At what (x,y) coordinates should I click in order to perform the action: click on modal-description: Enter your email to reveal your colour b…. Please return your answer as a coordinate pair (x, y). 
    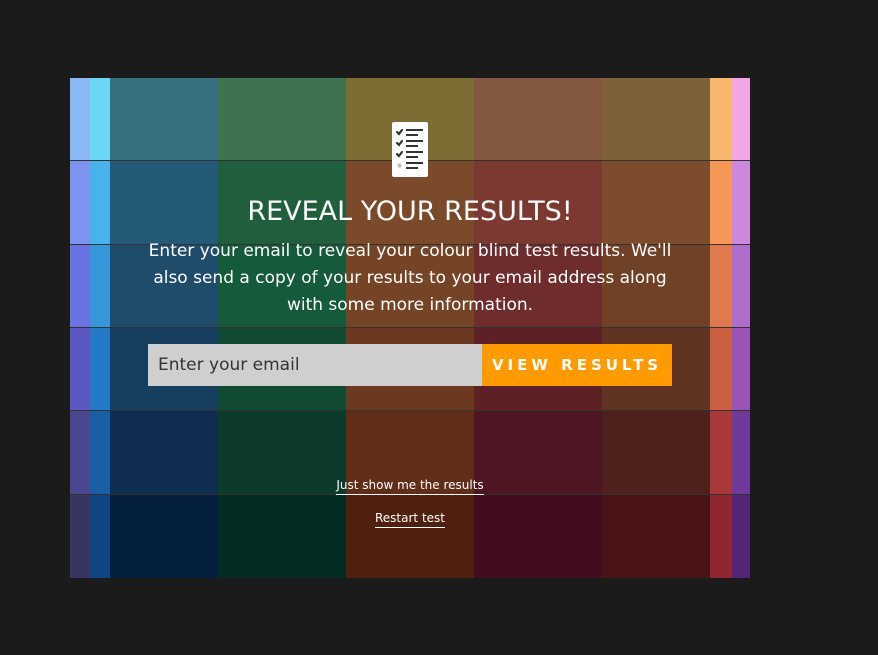
    Looking at the image, I should click on (410, 278).